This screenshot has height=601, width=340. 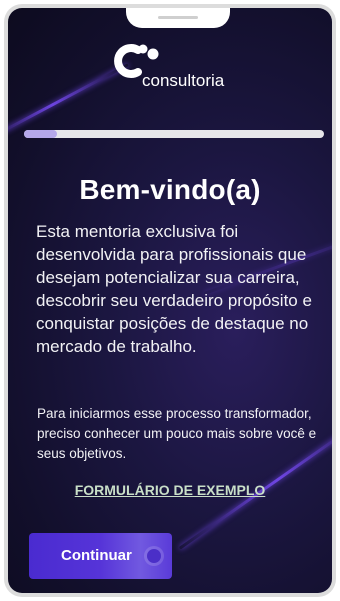 What do you see at coordinates (170, 490) in the screenshot?
I see `example-form-link: FORMULÁRIO DE EXEMPLO` at bounding box center [170, 490].